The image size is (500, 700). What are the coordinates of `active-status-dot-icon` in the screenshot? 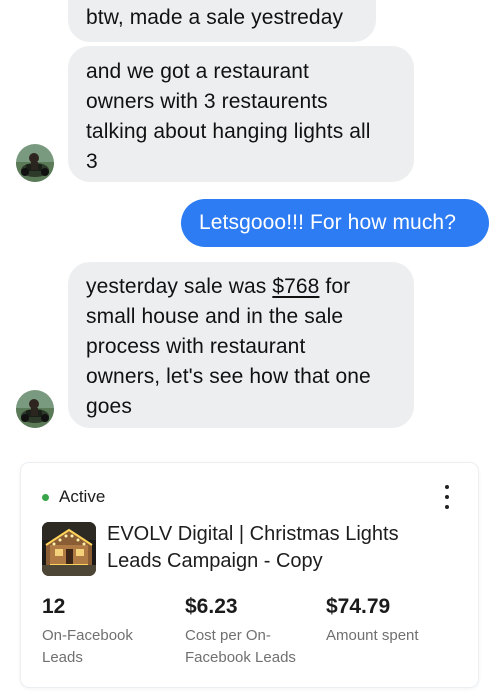 It's located at (45, 497).